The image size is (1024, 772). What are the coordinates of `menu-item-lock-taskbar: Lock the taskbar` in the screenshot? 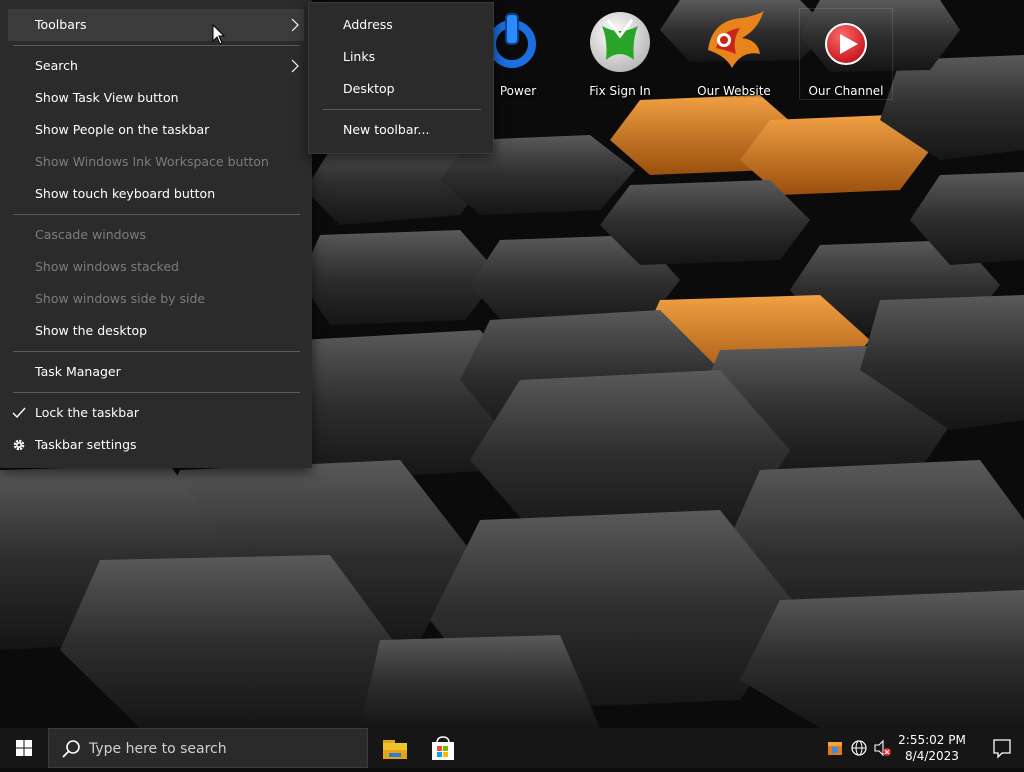 It's located at (156, 413).